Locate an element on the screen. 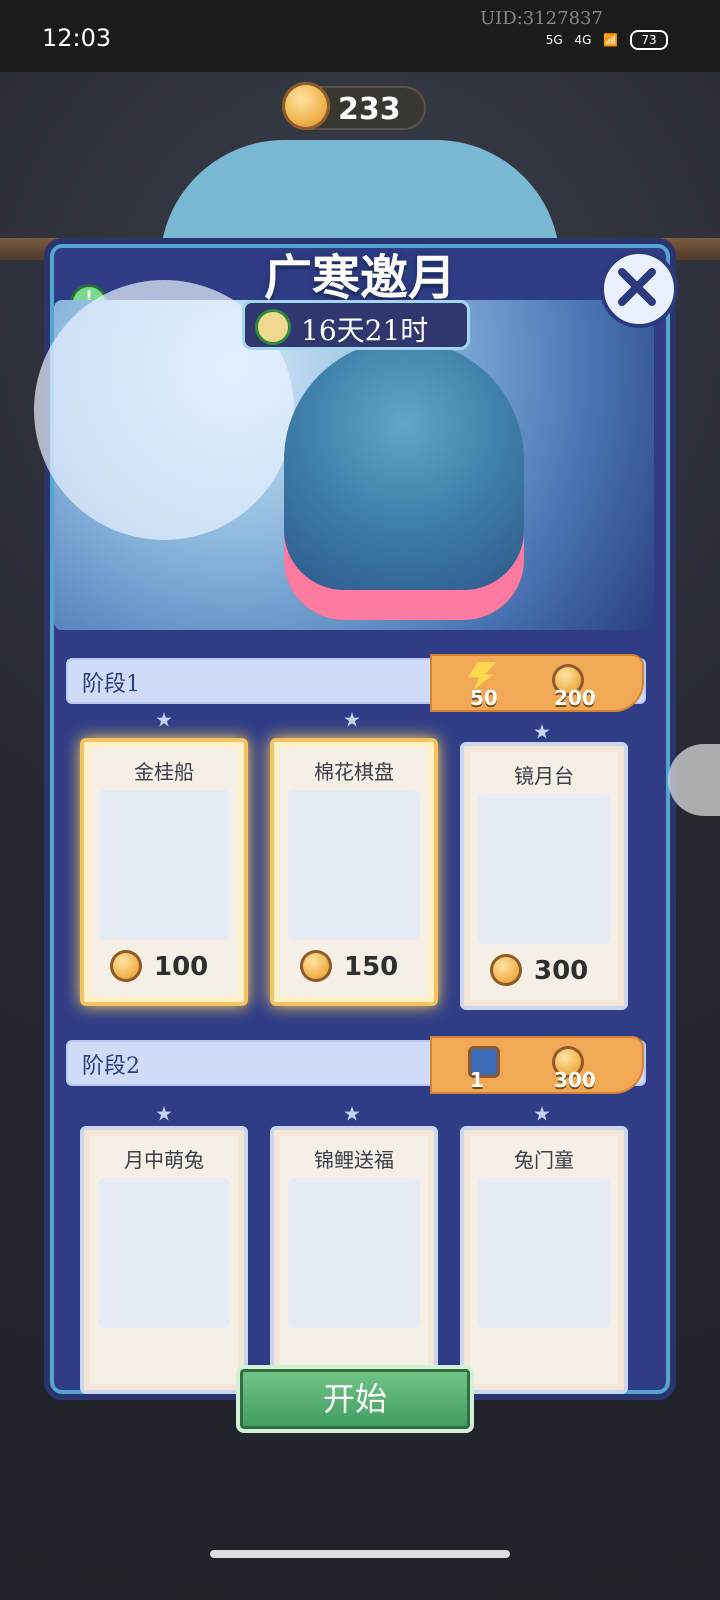 The image size is (720, 1600). price-value: 300 is located at coordinates (561, 971).